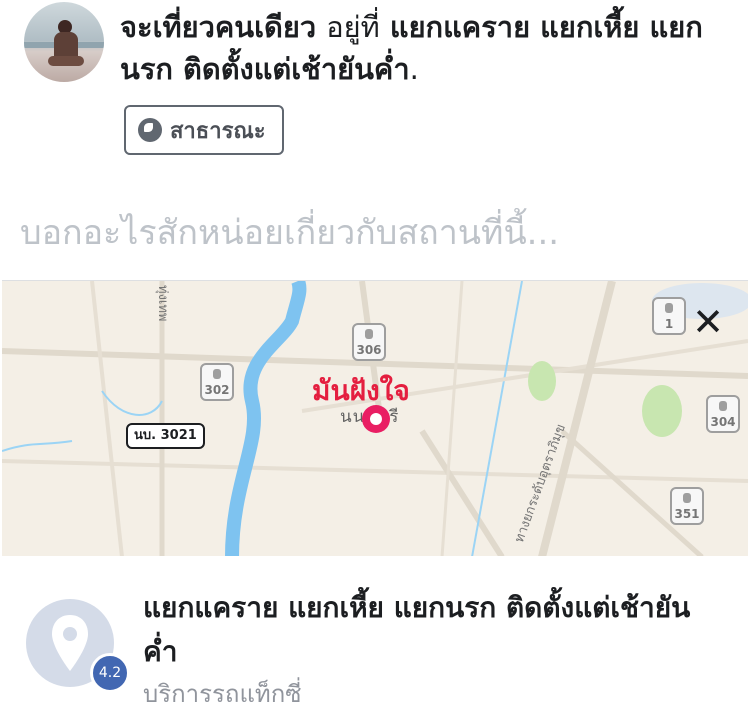 This screenshot has width=750, height=724. I want to click on audience-label: สาธารณะ, so click(218, 131).